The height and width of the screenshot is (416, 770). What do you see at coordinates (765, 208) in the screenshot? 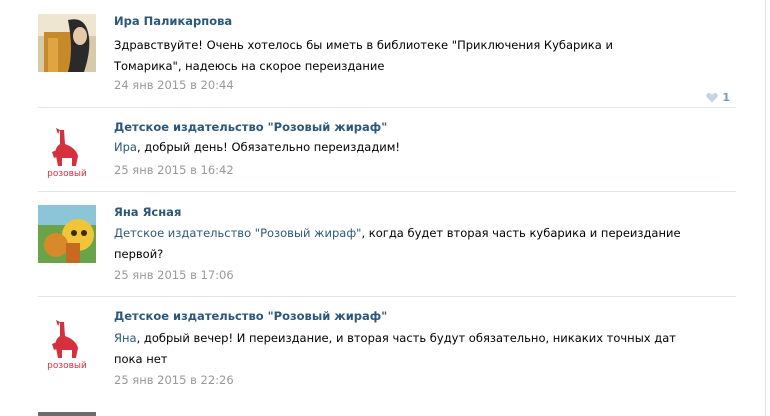
I see `right-border` at bounding box center [765, 208].